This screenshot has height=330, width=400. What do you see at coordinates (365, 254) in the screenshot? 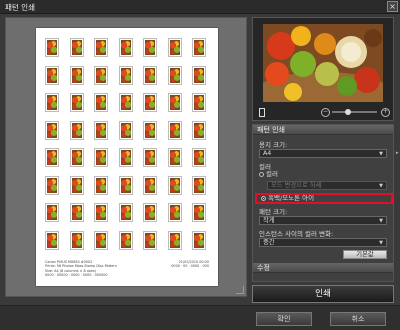
I see `default-button: 기본값` at bounding box center [365, 254].